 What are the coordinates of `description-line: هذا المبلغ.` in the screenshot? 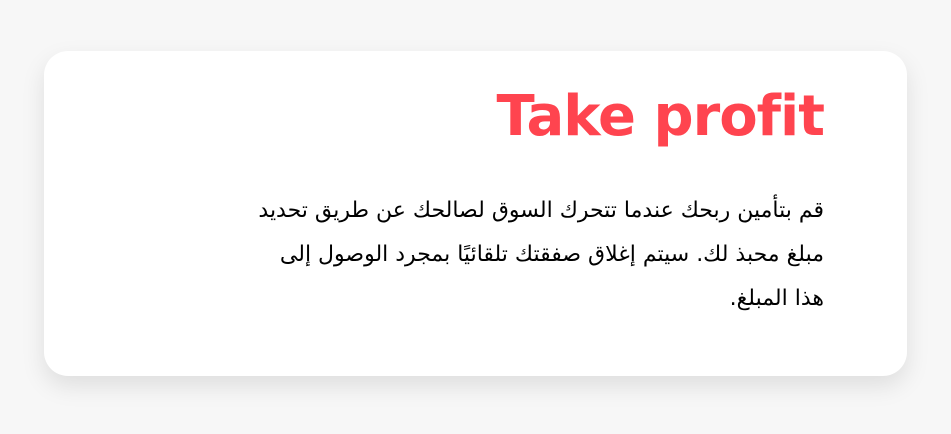 It's located at (776, 298).